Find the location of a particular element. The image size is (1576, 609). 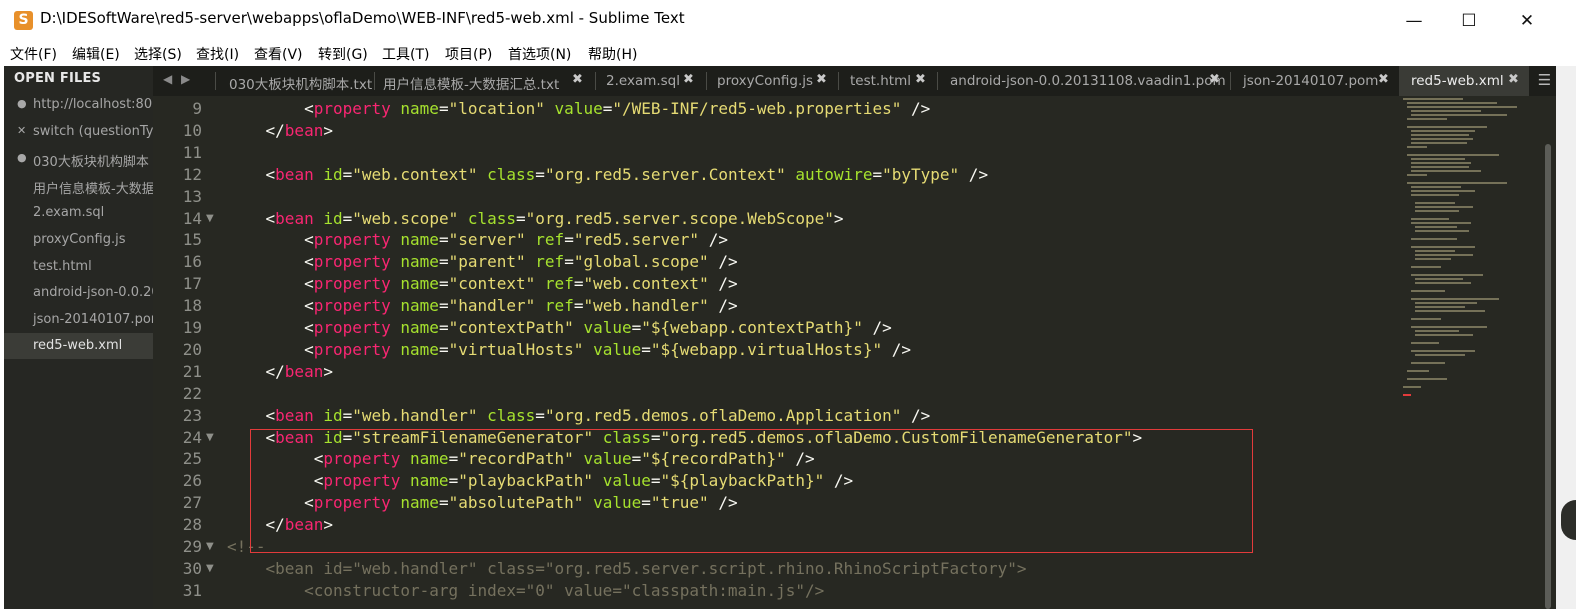

code-token: "byType" is located at coordinates (921, 174).